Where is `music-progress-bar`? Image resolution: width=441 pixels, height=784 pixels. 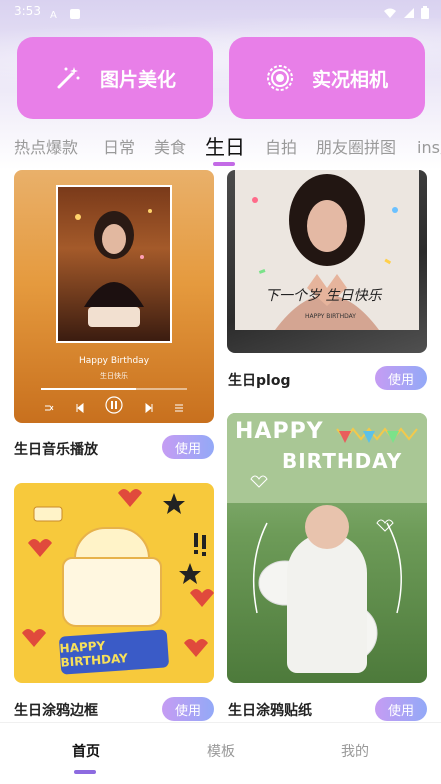
music-progress-bar is located at coordinates (114, 389).